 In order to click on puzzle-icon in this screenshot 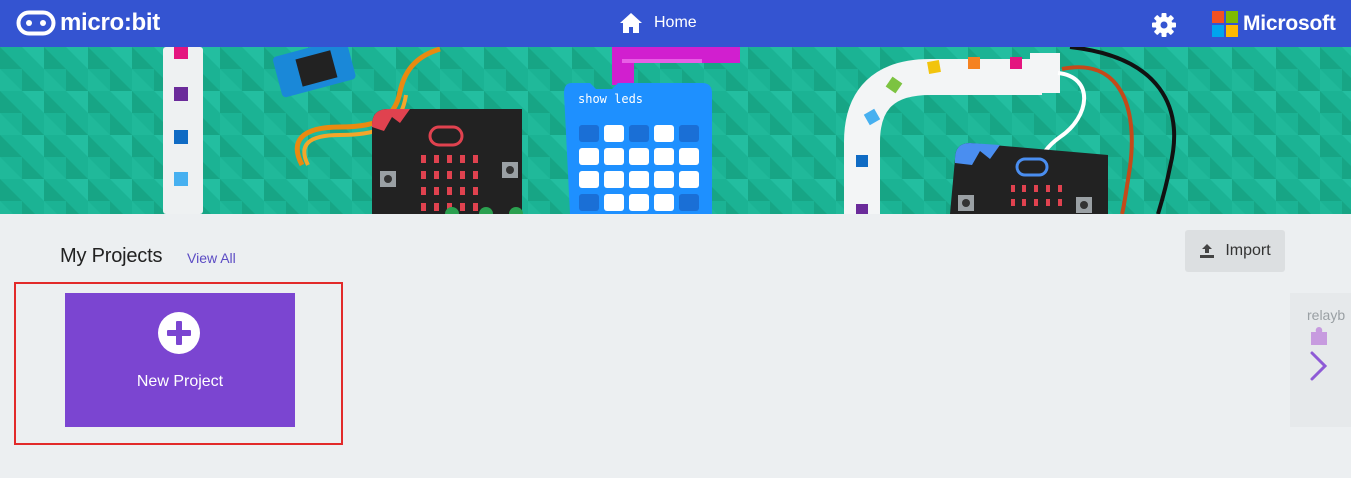, I will do `click(1319, 336)`.